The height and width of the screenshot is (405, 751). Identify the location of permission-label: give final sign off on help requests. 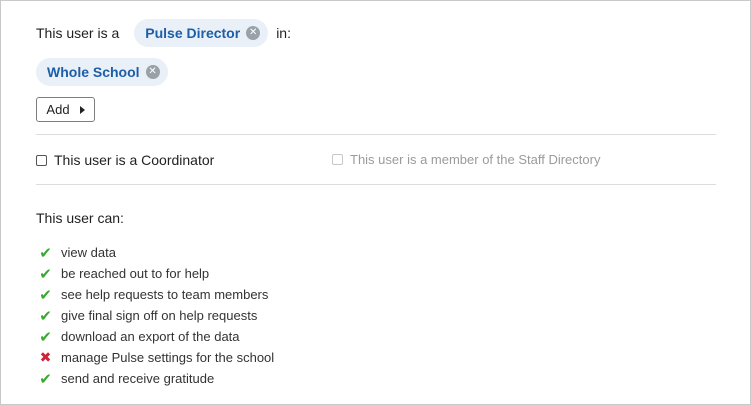
(159, 315).